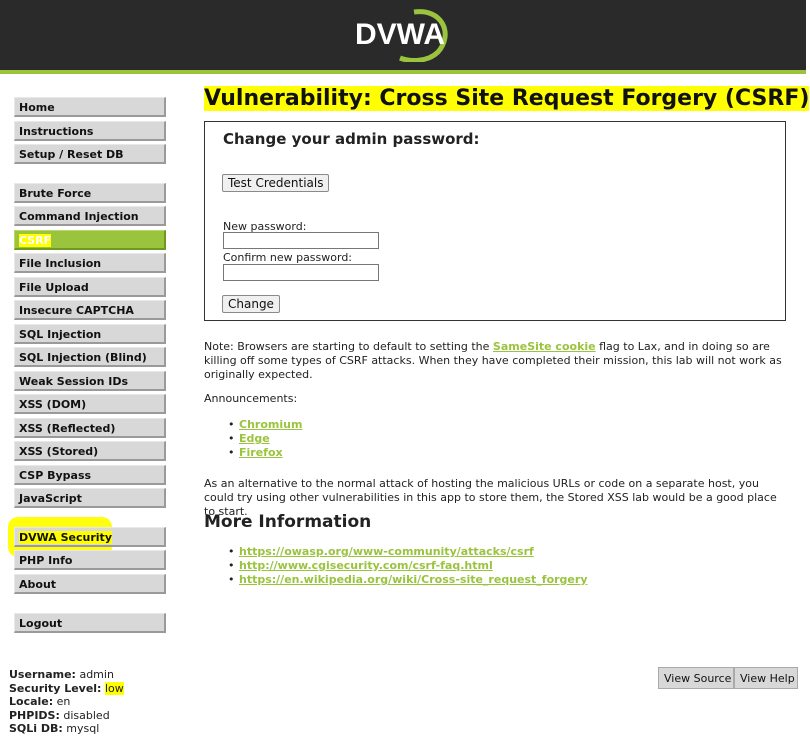  Describe the element at coordinates (696, 678) in the screenshot. I see `view-source-button: View Source` at that location.